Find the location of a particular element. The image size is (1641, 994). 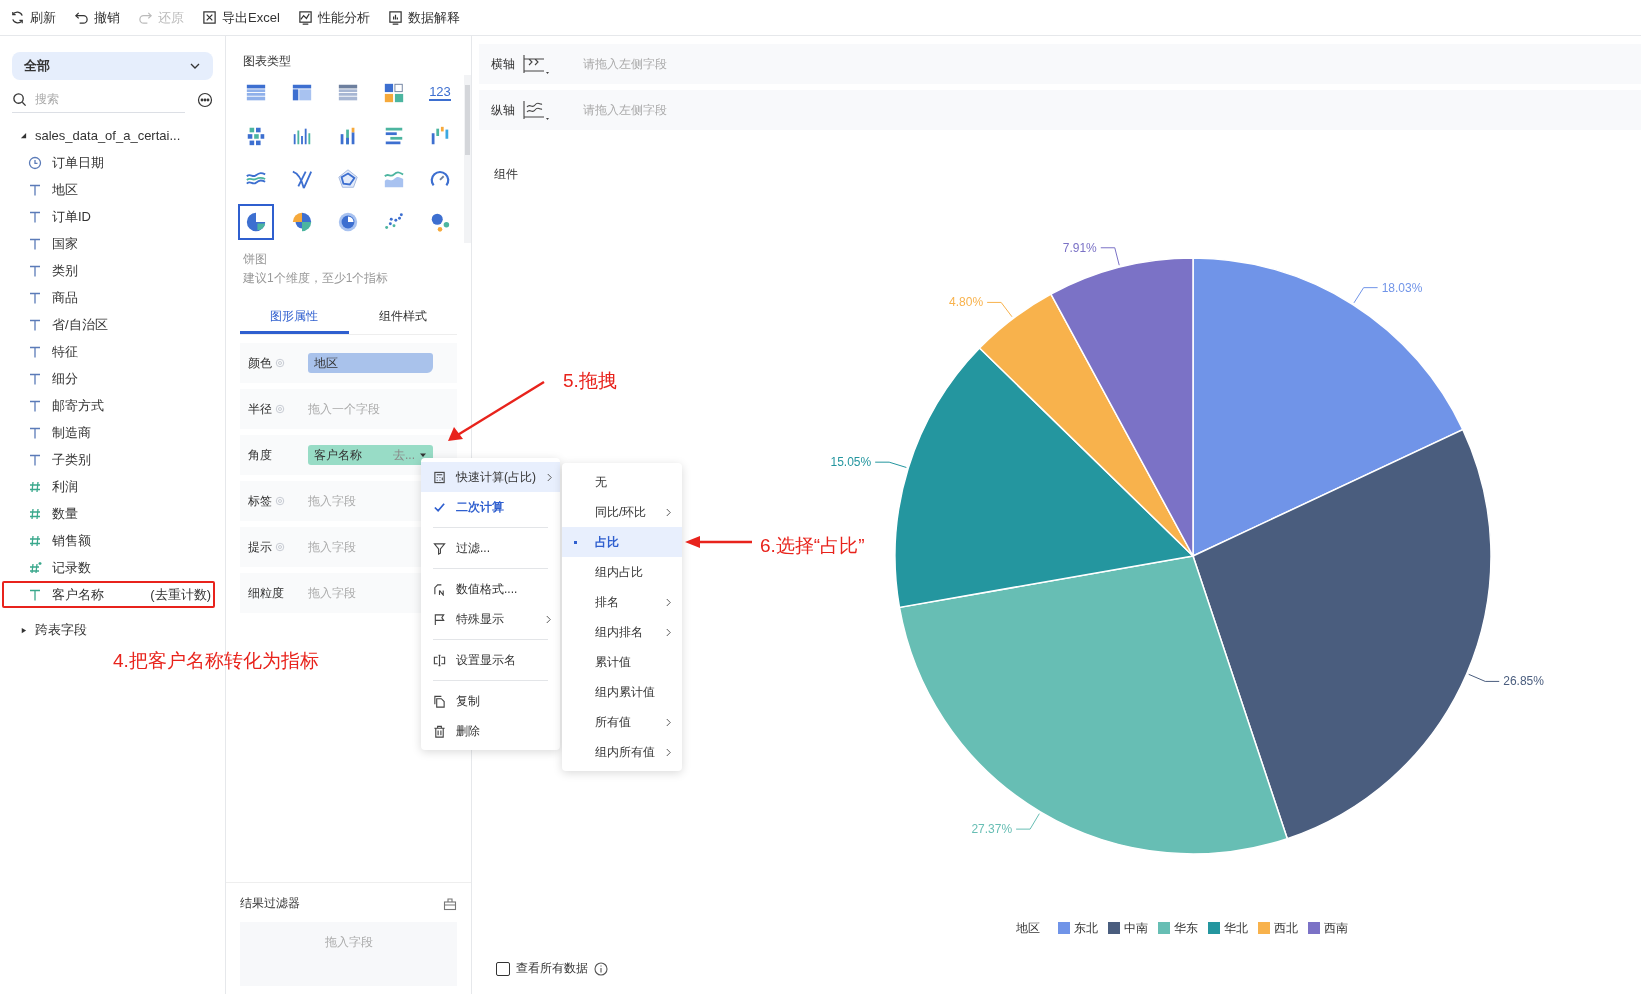

info-icon is located at coordinates (601, 968).